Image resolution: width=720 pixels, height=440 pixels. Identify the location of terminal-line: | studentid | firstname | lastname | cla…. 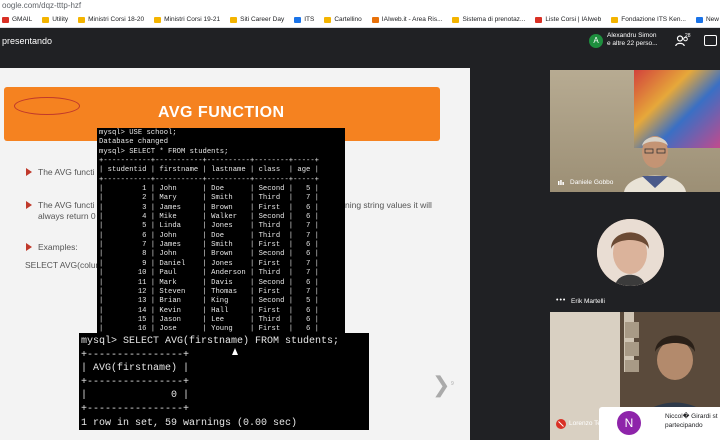
(209, 170).